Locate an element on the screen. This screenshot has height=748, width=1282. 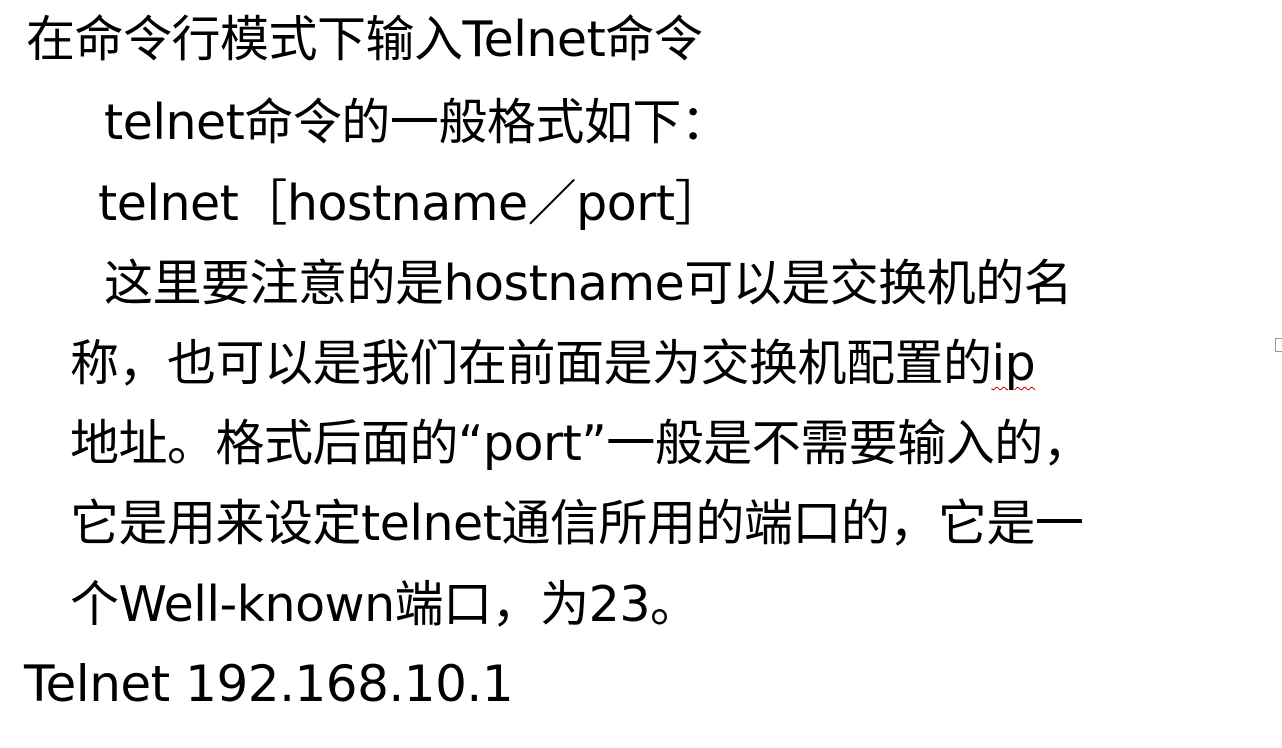
heading-line: 在命令行模式下输入Telnet命令 is located at coordinates (364, 39).